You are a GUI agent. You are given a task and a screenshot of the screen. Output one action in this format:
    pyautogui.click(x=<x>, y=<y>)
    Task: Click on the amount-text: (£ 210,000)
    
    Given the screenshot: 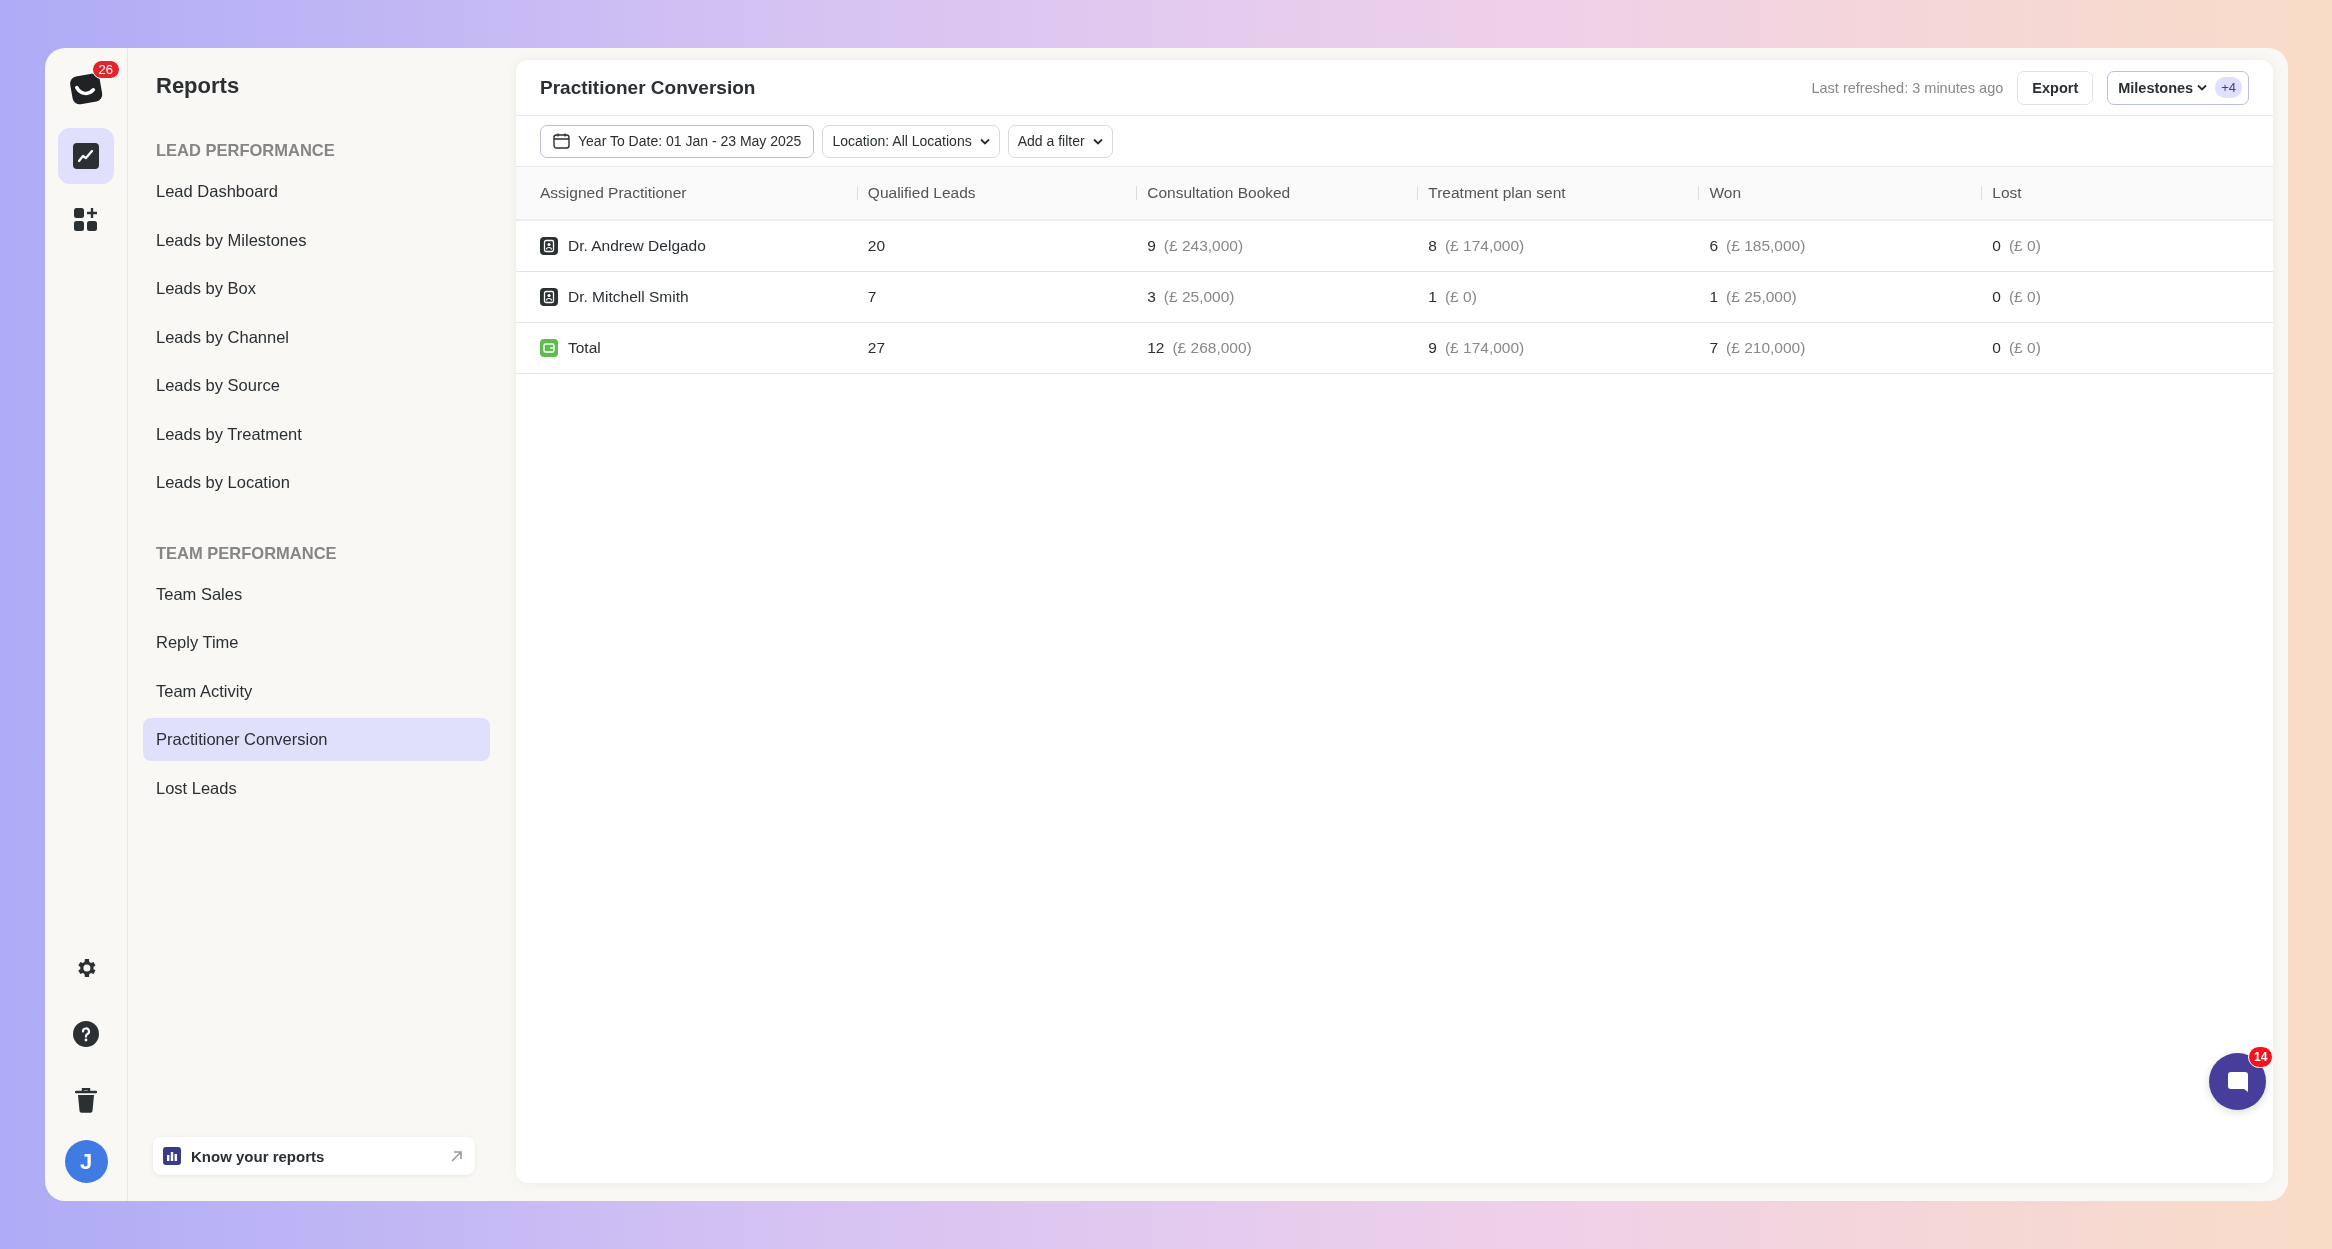 What is the action you would take?
    pyautogui.click(x=1766, y=347)
    